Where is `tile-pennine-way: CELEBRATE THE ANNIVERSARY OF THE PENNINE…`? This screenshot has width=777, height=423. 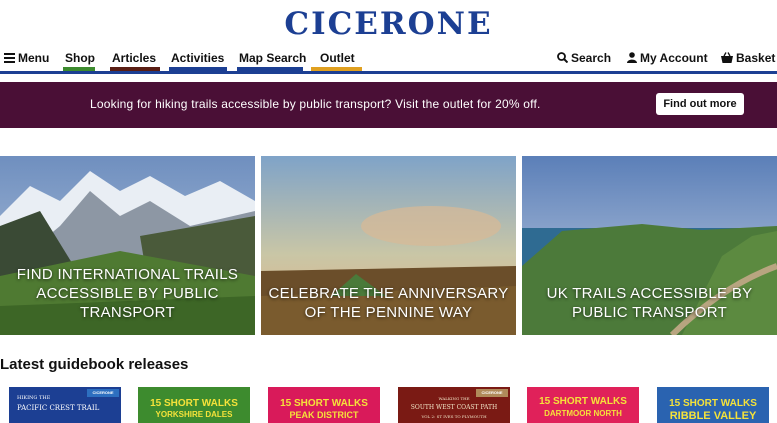
tile-pennine-way: CELEBRATE THE ANNIVERSARY OF THE PENNINE… is located at coordinates (388, 245).